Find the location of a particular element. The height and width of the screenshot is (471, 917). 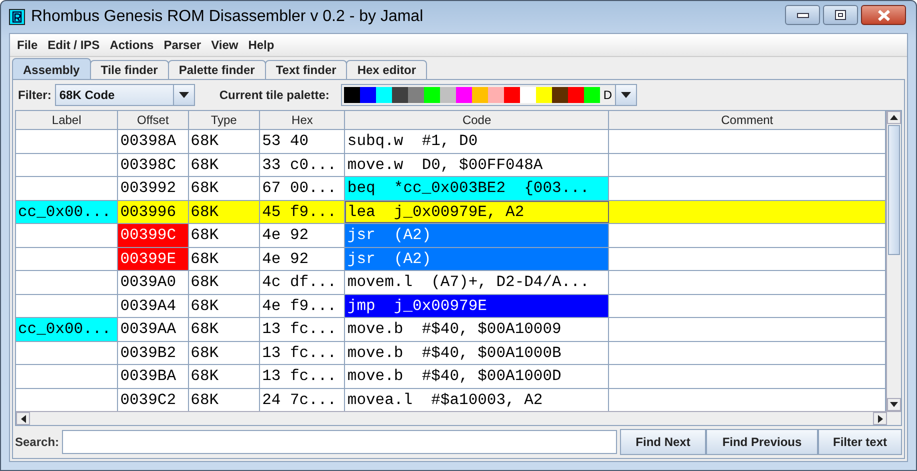

table-cell: 0039BA is located at coordinates (153, 376).